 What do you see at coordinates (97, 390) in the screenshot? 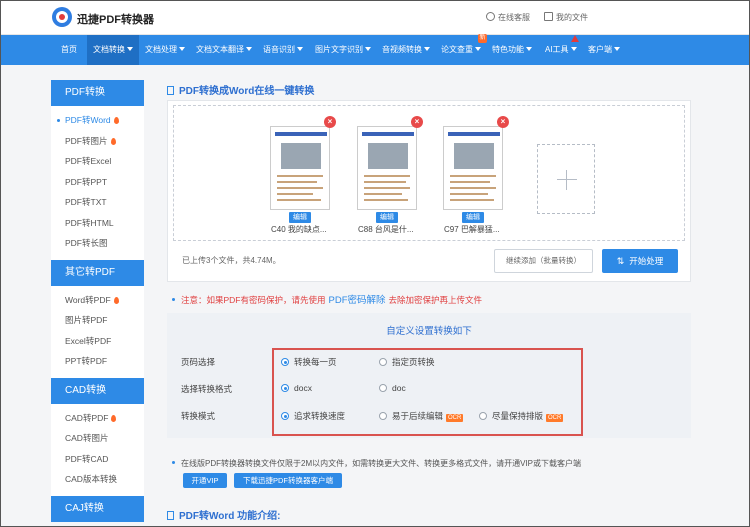
I see `sidebar-group-cad: CAD转换` at bounding box center [97, 390].